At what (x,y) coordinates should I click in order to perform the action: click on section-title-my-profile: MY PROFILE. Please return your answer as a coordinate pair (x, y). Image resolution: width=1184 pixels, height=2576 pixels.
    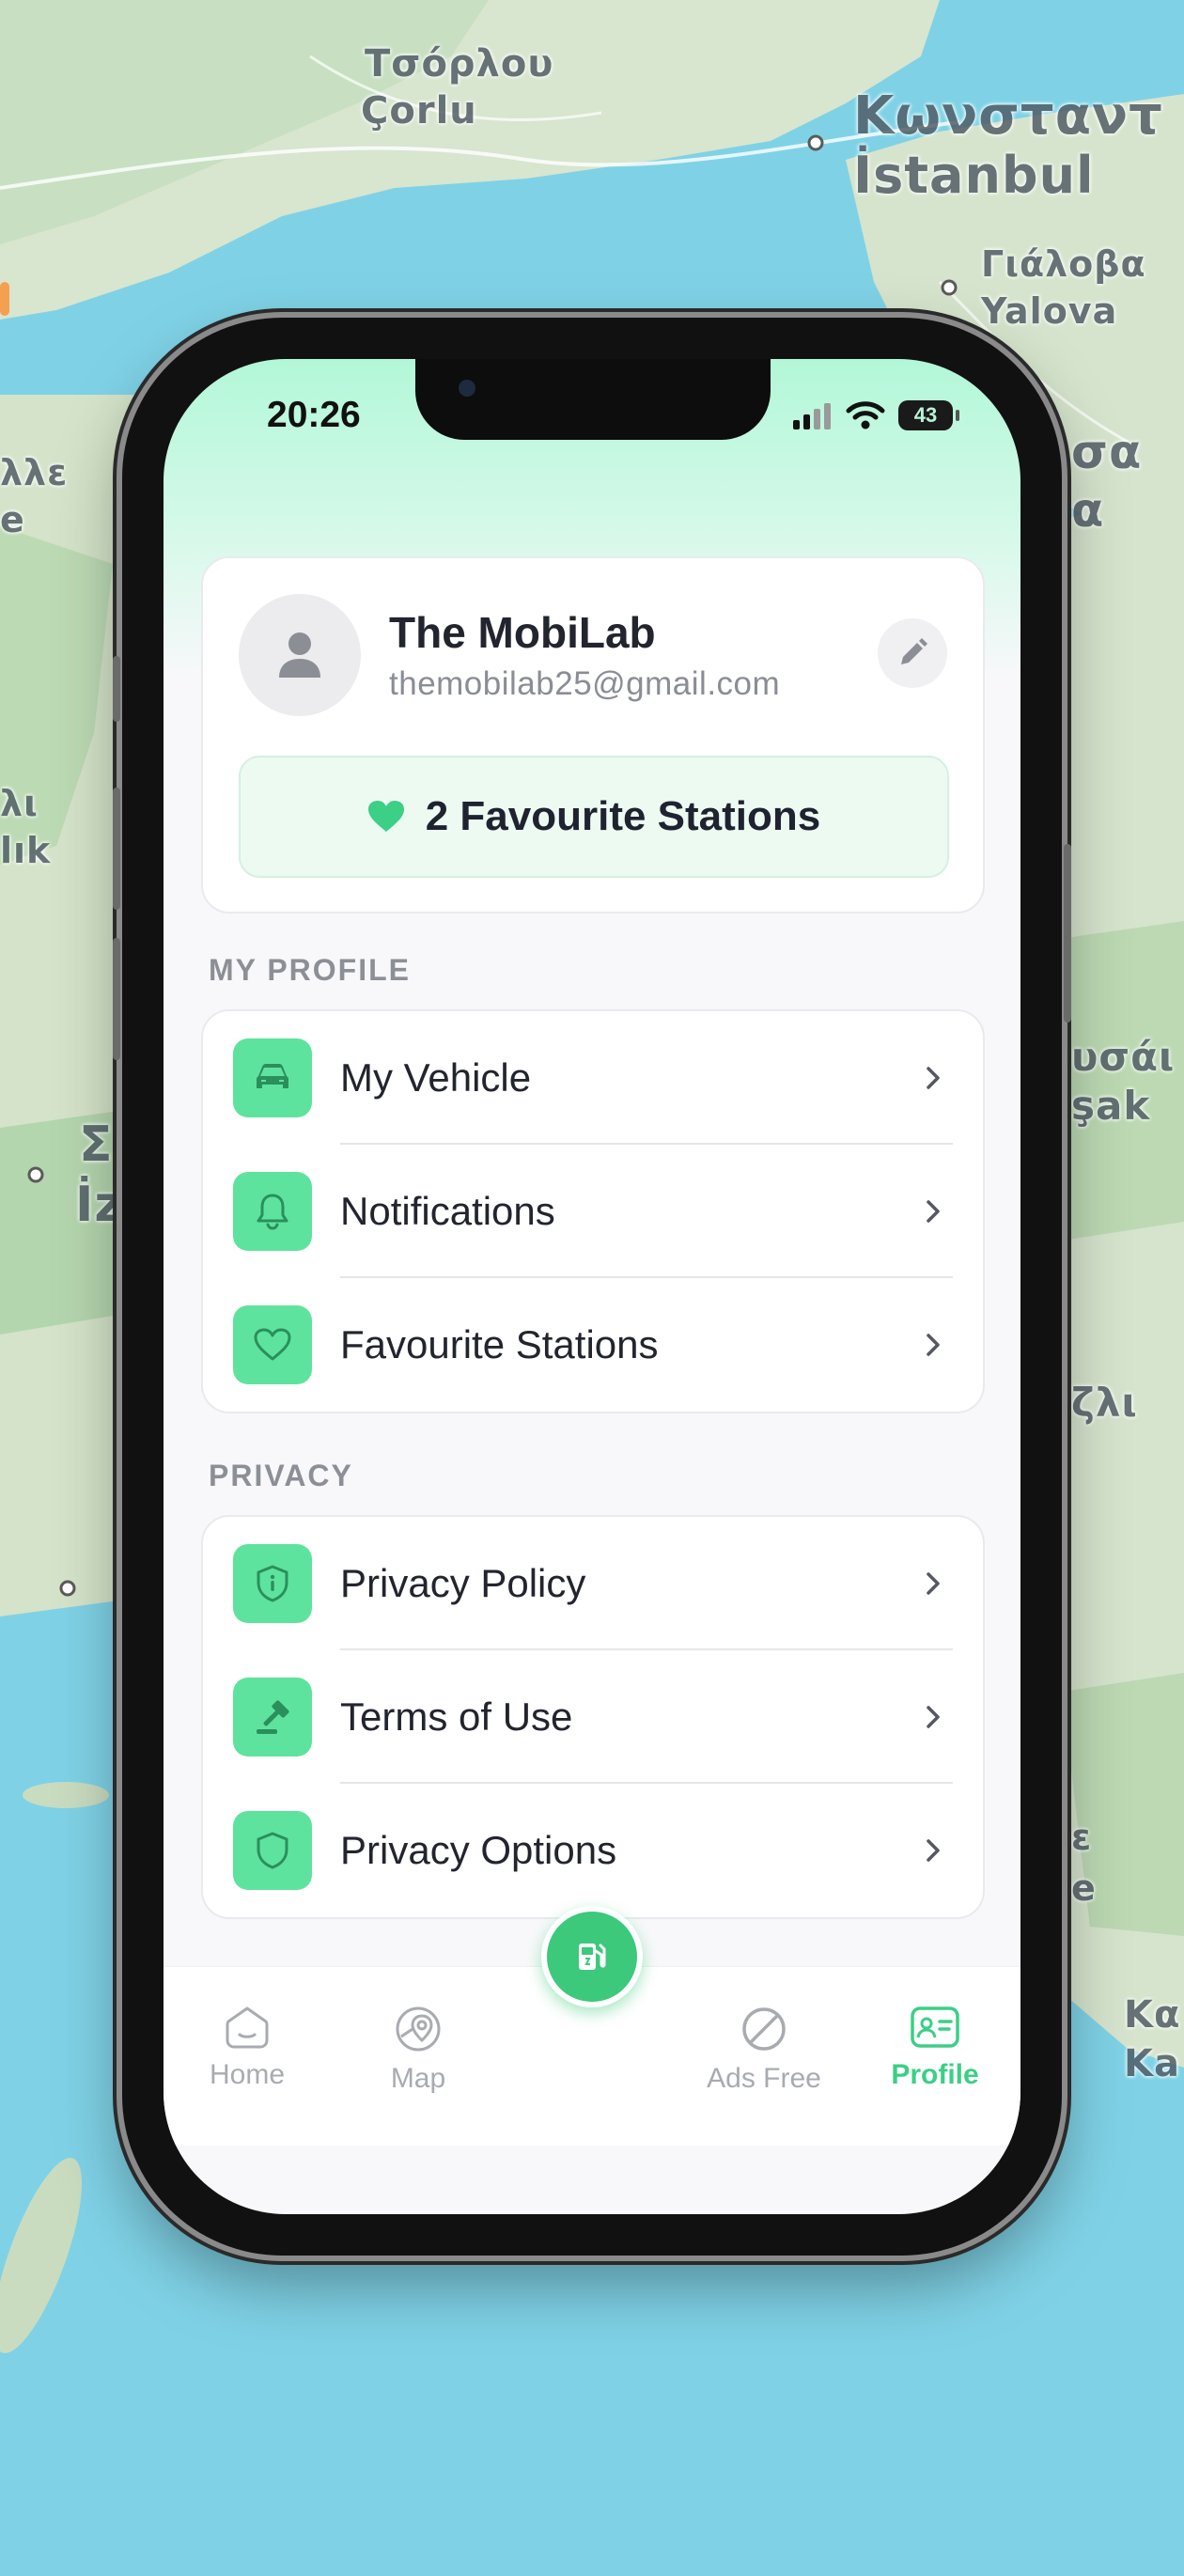
    Looking at the image, I should click on (310, 970).